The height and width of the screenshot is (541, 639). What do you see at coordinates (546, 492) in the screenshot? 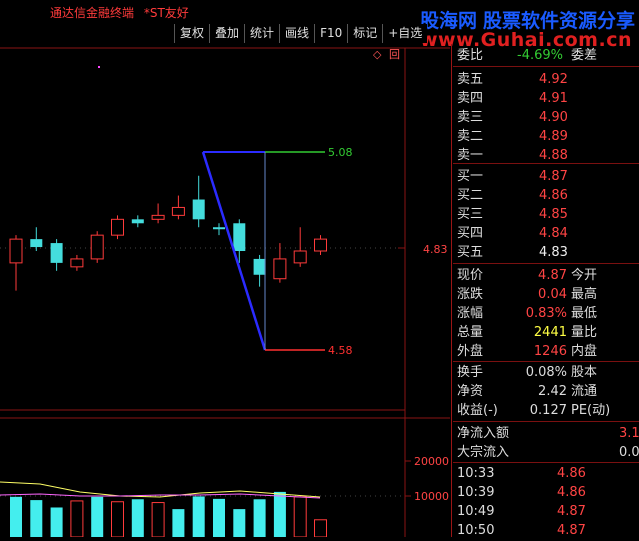
I see `tick-row: 10:39 4.86` at bounding box center [546, 492].